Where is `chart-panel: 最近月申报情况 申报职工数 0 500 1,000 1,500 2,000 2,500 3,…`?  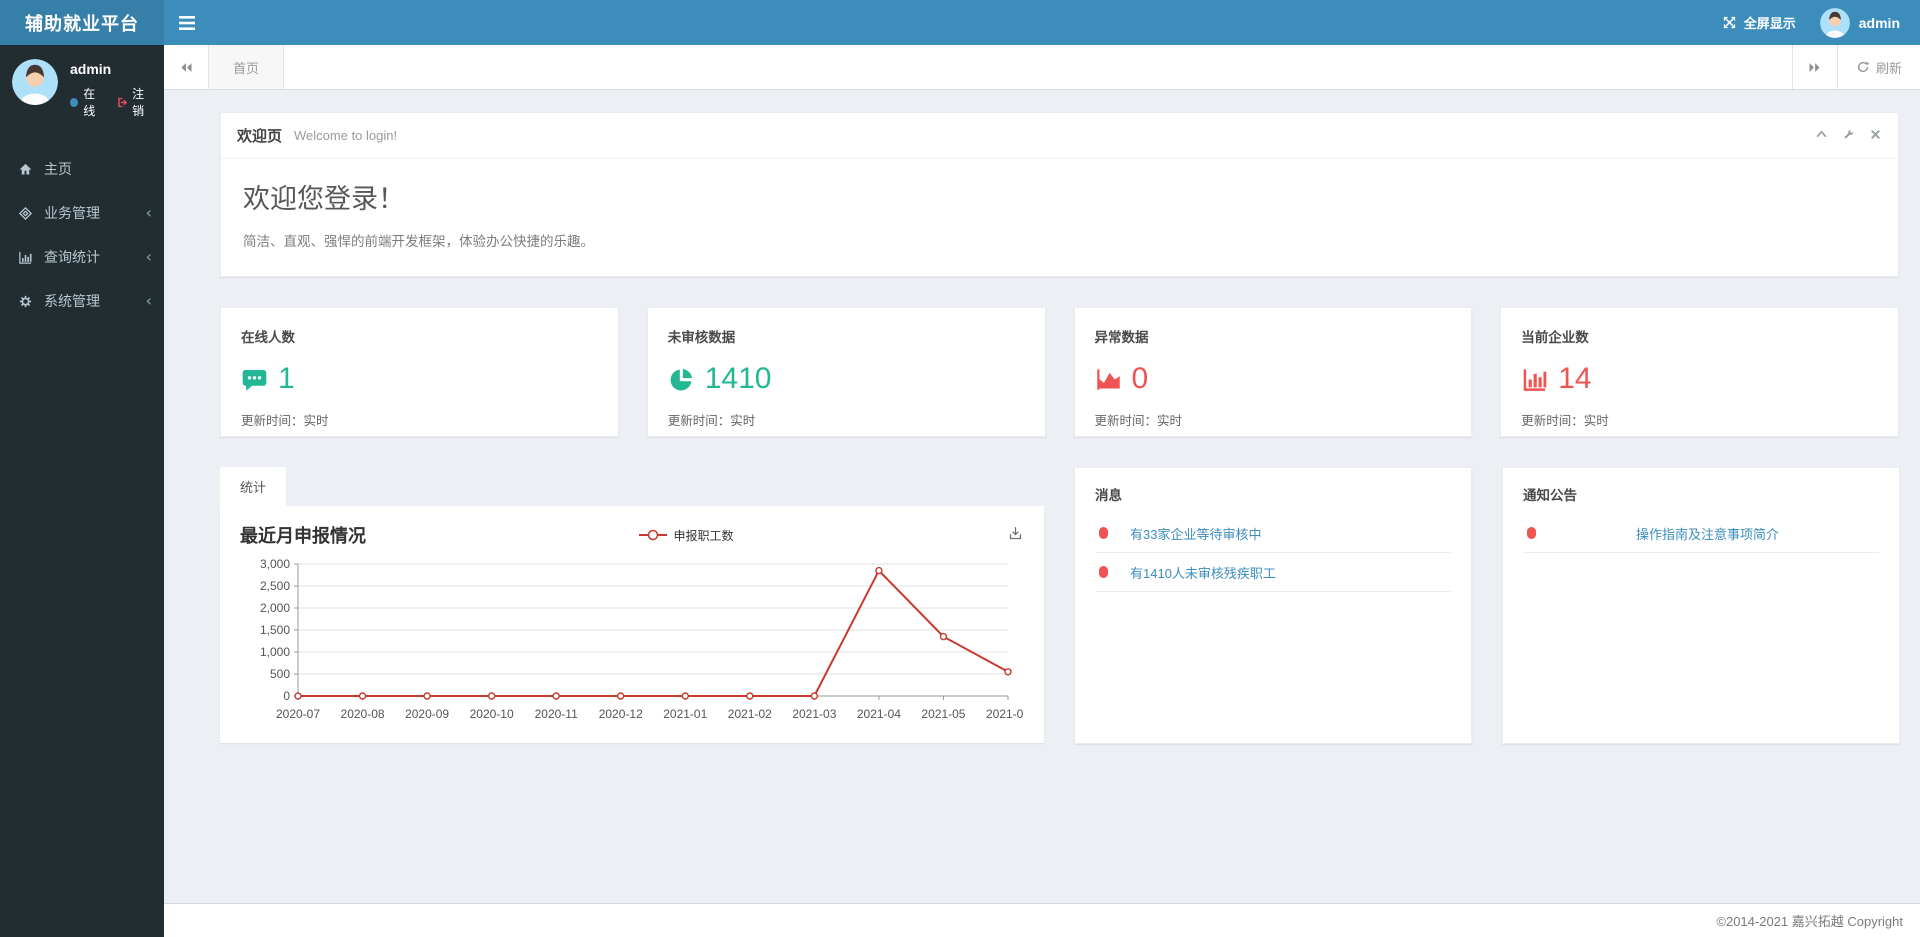 chart-panel: 最近月申报情况 申报职工数 0 500 1,000 1,500 2,000 2,500 3,… is located at coordinates (632, 624).